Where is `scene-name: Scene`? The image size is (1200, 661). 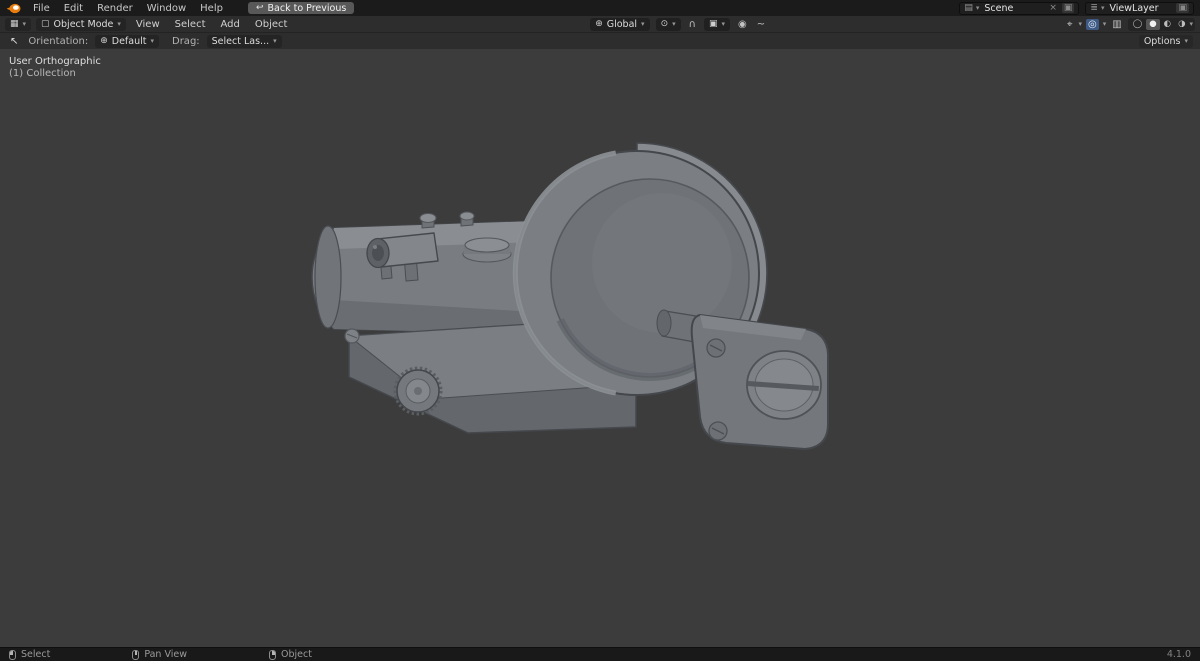
scene-name: Scene is located at coordinates (1013, 8).